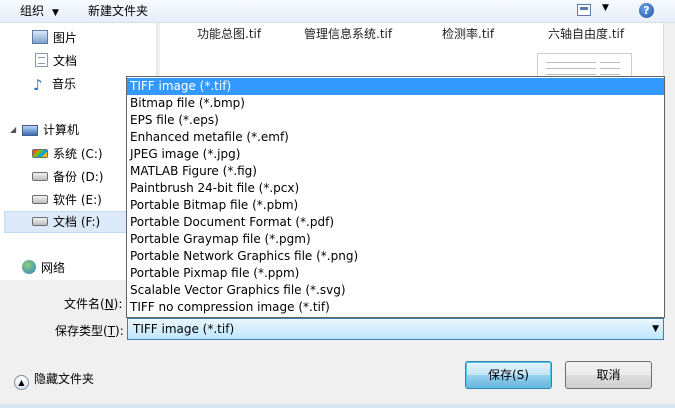 The image size is (675, 408). What do you see at coordinates (65, 61) in the screenshot?
I see `nav-item-label: 文档` at bounding box center [65, 61].